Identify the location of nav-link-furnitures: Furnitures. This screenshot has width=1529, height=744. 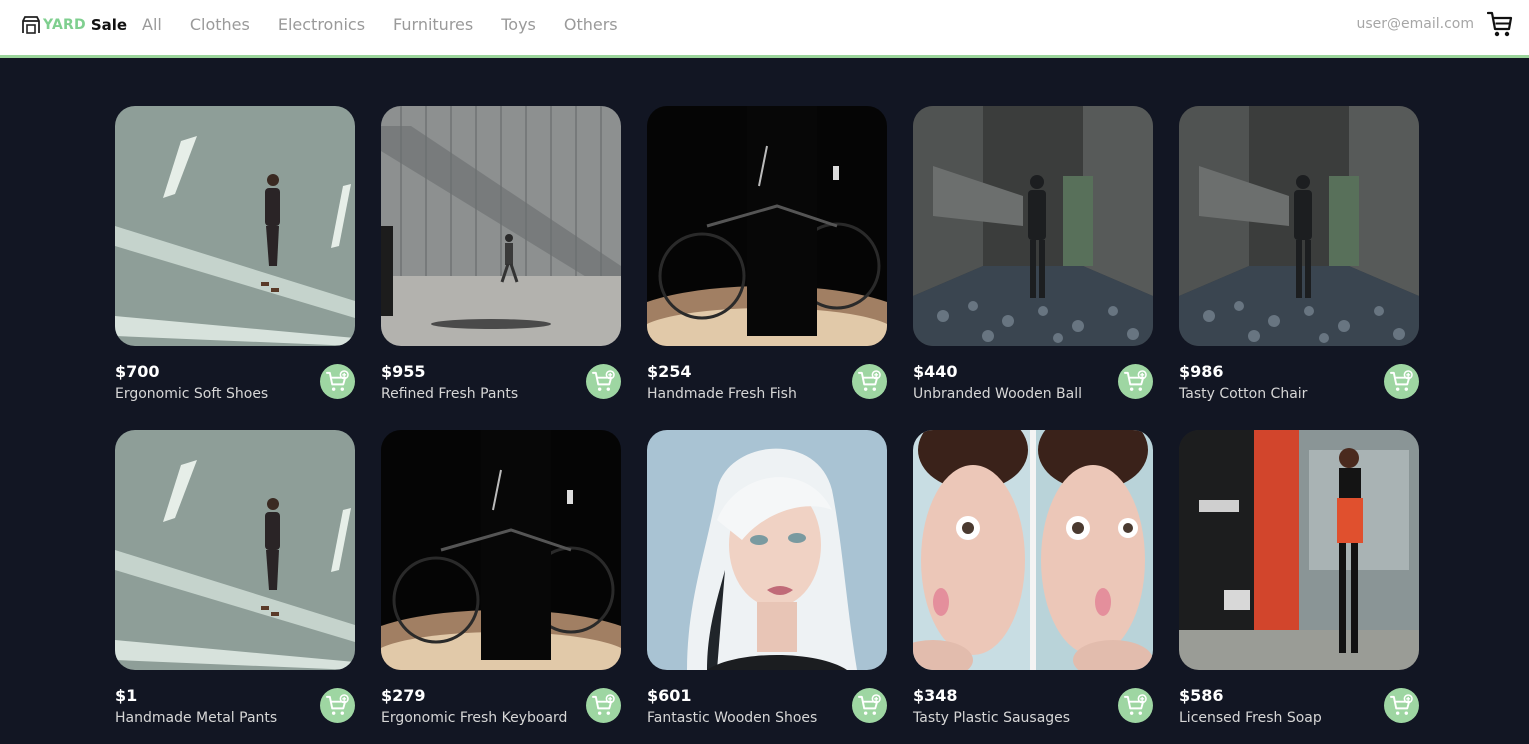
(433, 25).